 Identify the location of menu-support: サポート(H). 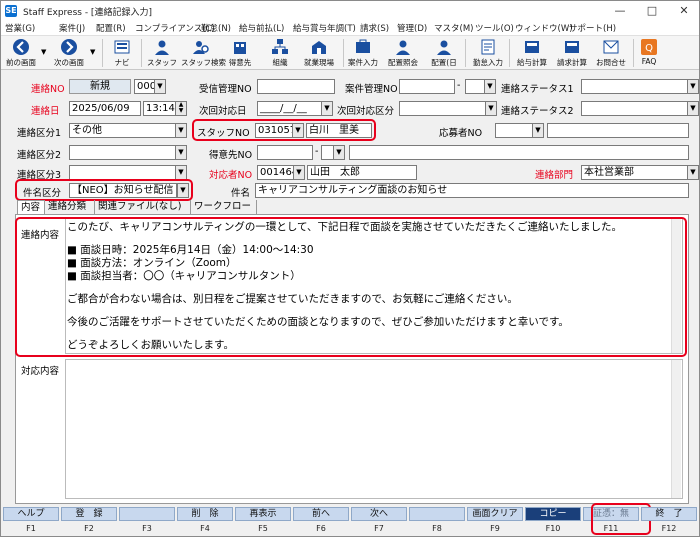
(592, 28).